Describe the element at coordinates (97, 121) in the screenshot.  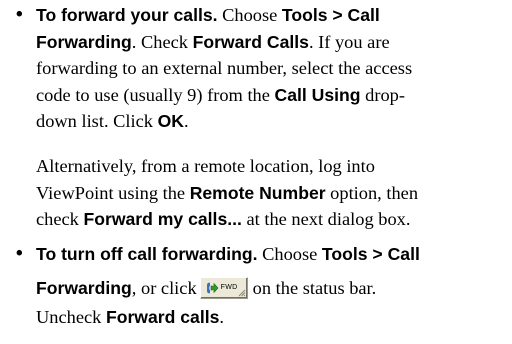
I see `text-run: down list. Click` at that location.